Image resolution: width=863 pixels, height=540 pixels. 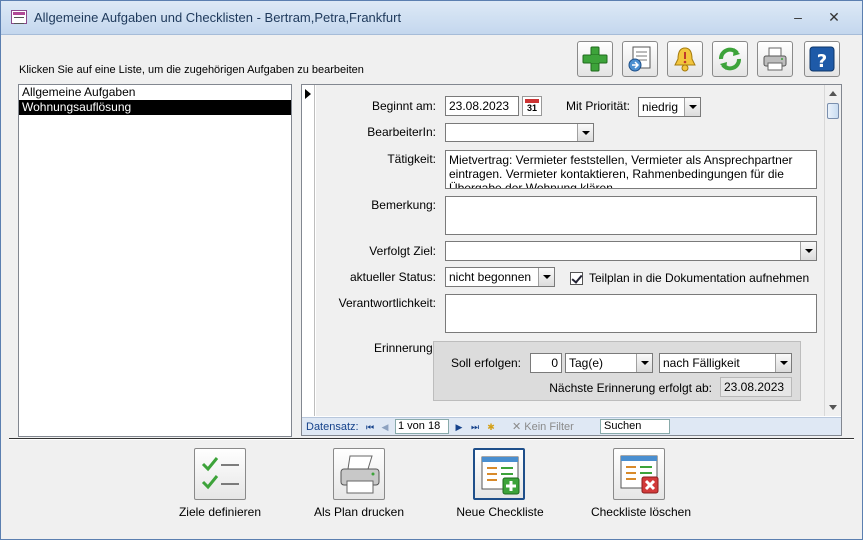 I want to click on reminder-unit-value: Tag(e), so click(x=586, y=363).